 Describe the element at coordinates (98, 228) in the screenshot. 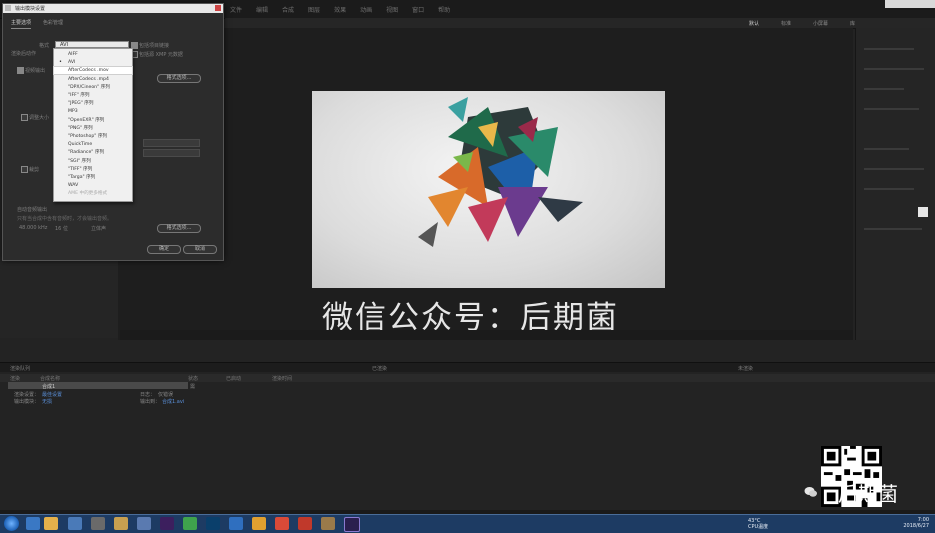

I see `audio-channels-select: 立体声` at that location.